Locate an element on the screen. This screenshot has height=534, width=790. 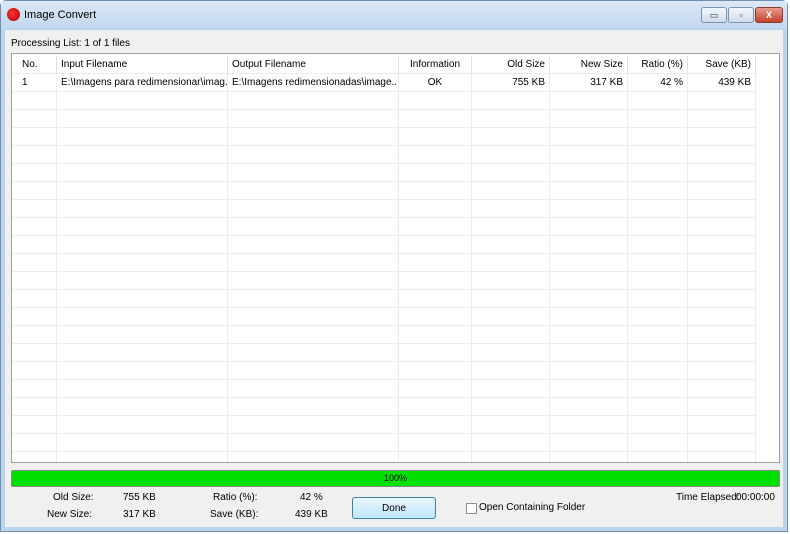
progress-fill: 100% is located at coordinates (395, 478).